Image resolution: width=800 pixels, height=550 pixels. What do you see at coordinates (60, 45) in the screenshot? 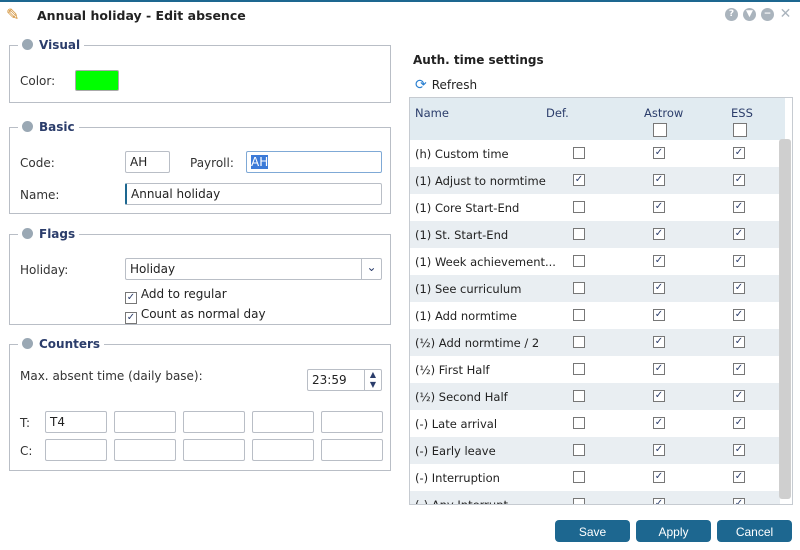
I see `visual-legend-text: Visual` at bounding box center [60, 45].